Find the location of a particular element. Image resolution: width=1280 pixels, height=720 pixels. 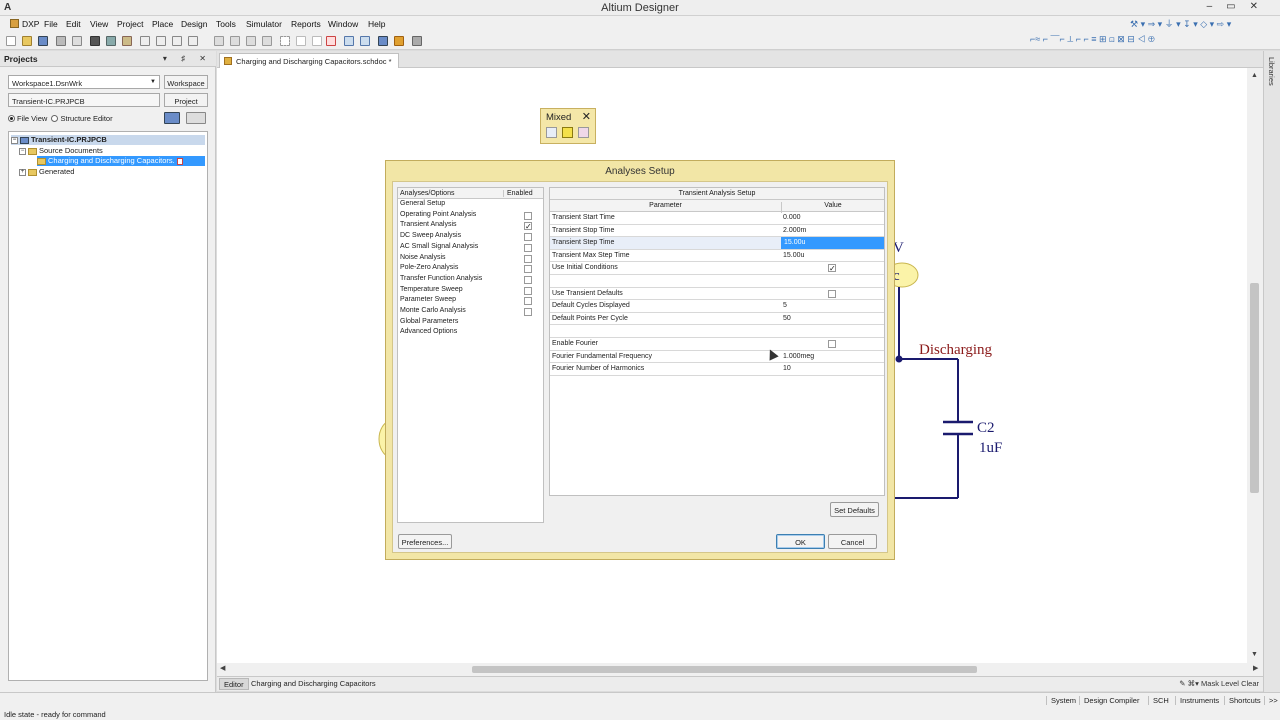

menu-reports: Reports is located at coordinates (306, 24).